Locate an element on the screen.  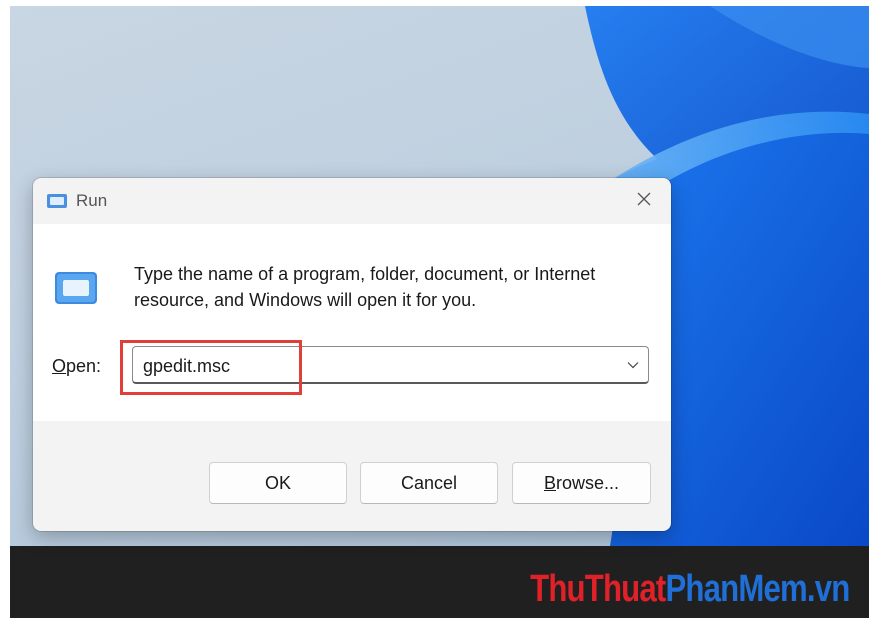
open-dropdown-button is located at coordinates (633, 365).